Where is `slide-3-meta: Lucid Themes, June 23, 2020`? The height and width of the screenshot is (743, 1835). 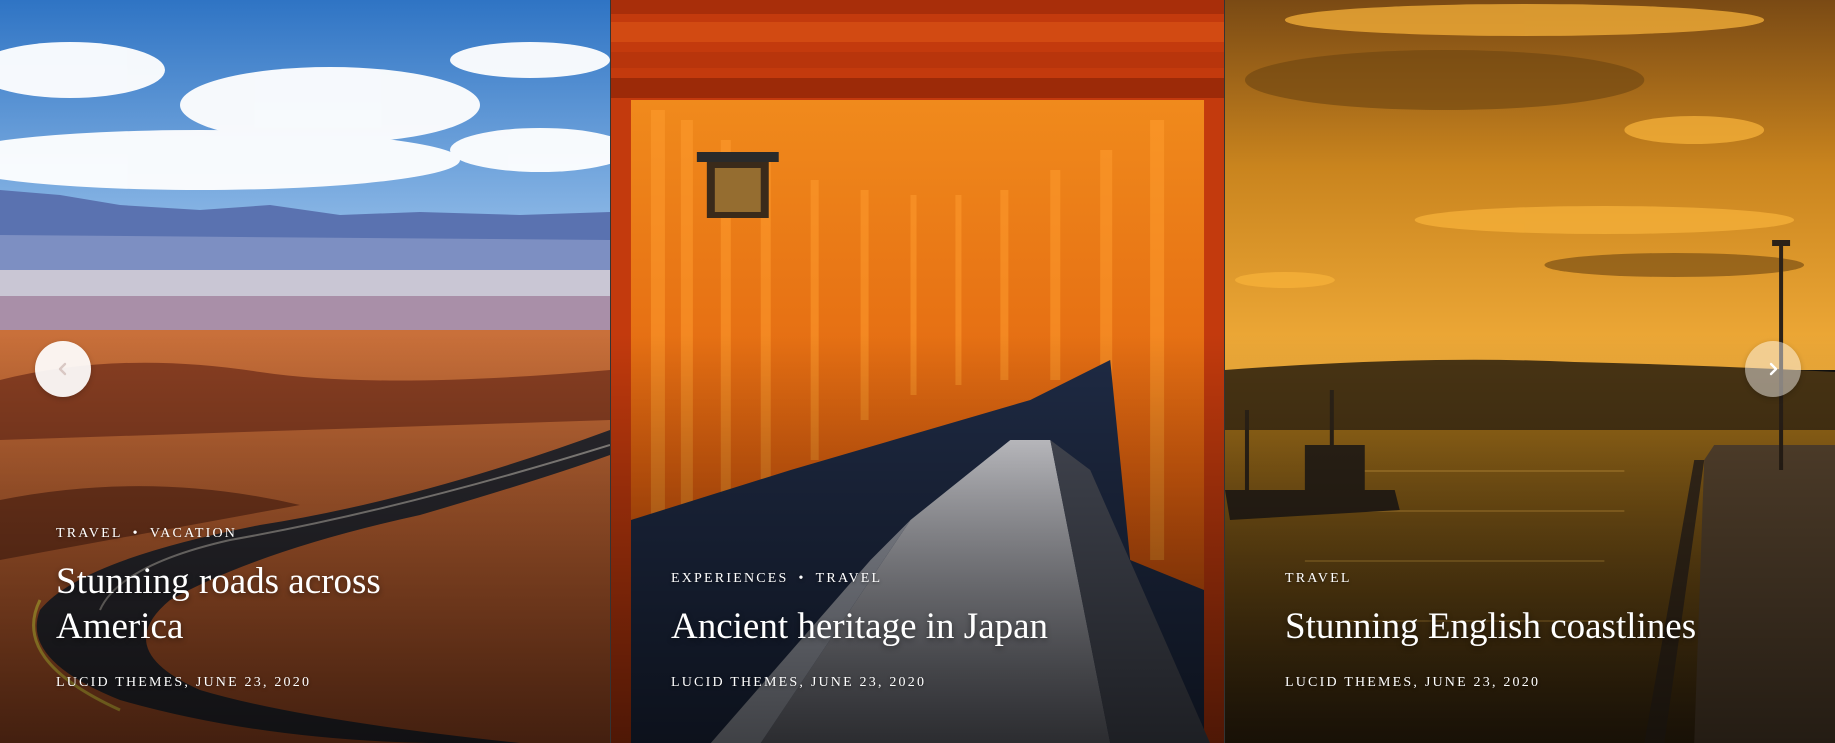
slide-3-meta: Lucid Themes, June 23, 2020 is located at coordinates (1413, 682).